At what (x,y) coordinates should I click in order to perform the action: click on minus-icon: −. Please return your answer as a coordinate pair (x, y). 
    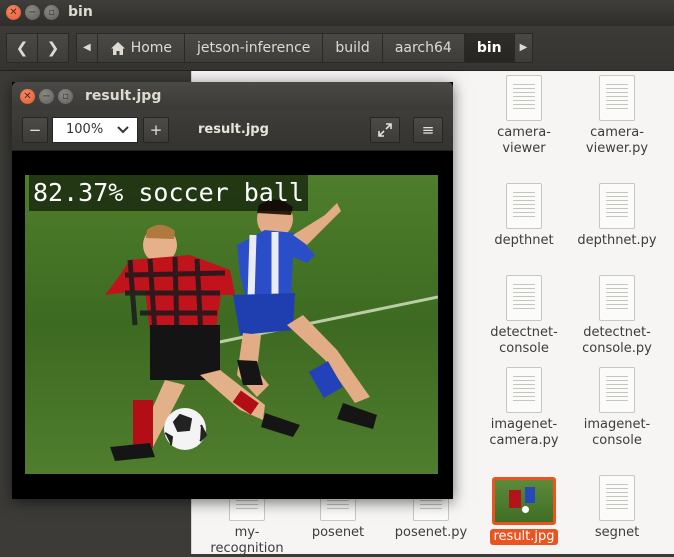
    Looking at the image, I should click on (35, 130).